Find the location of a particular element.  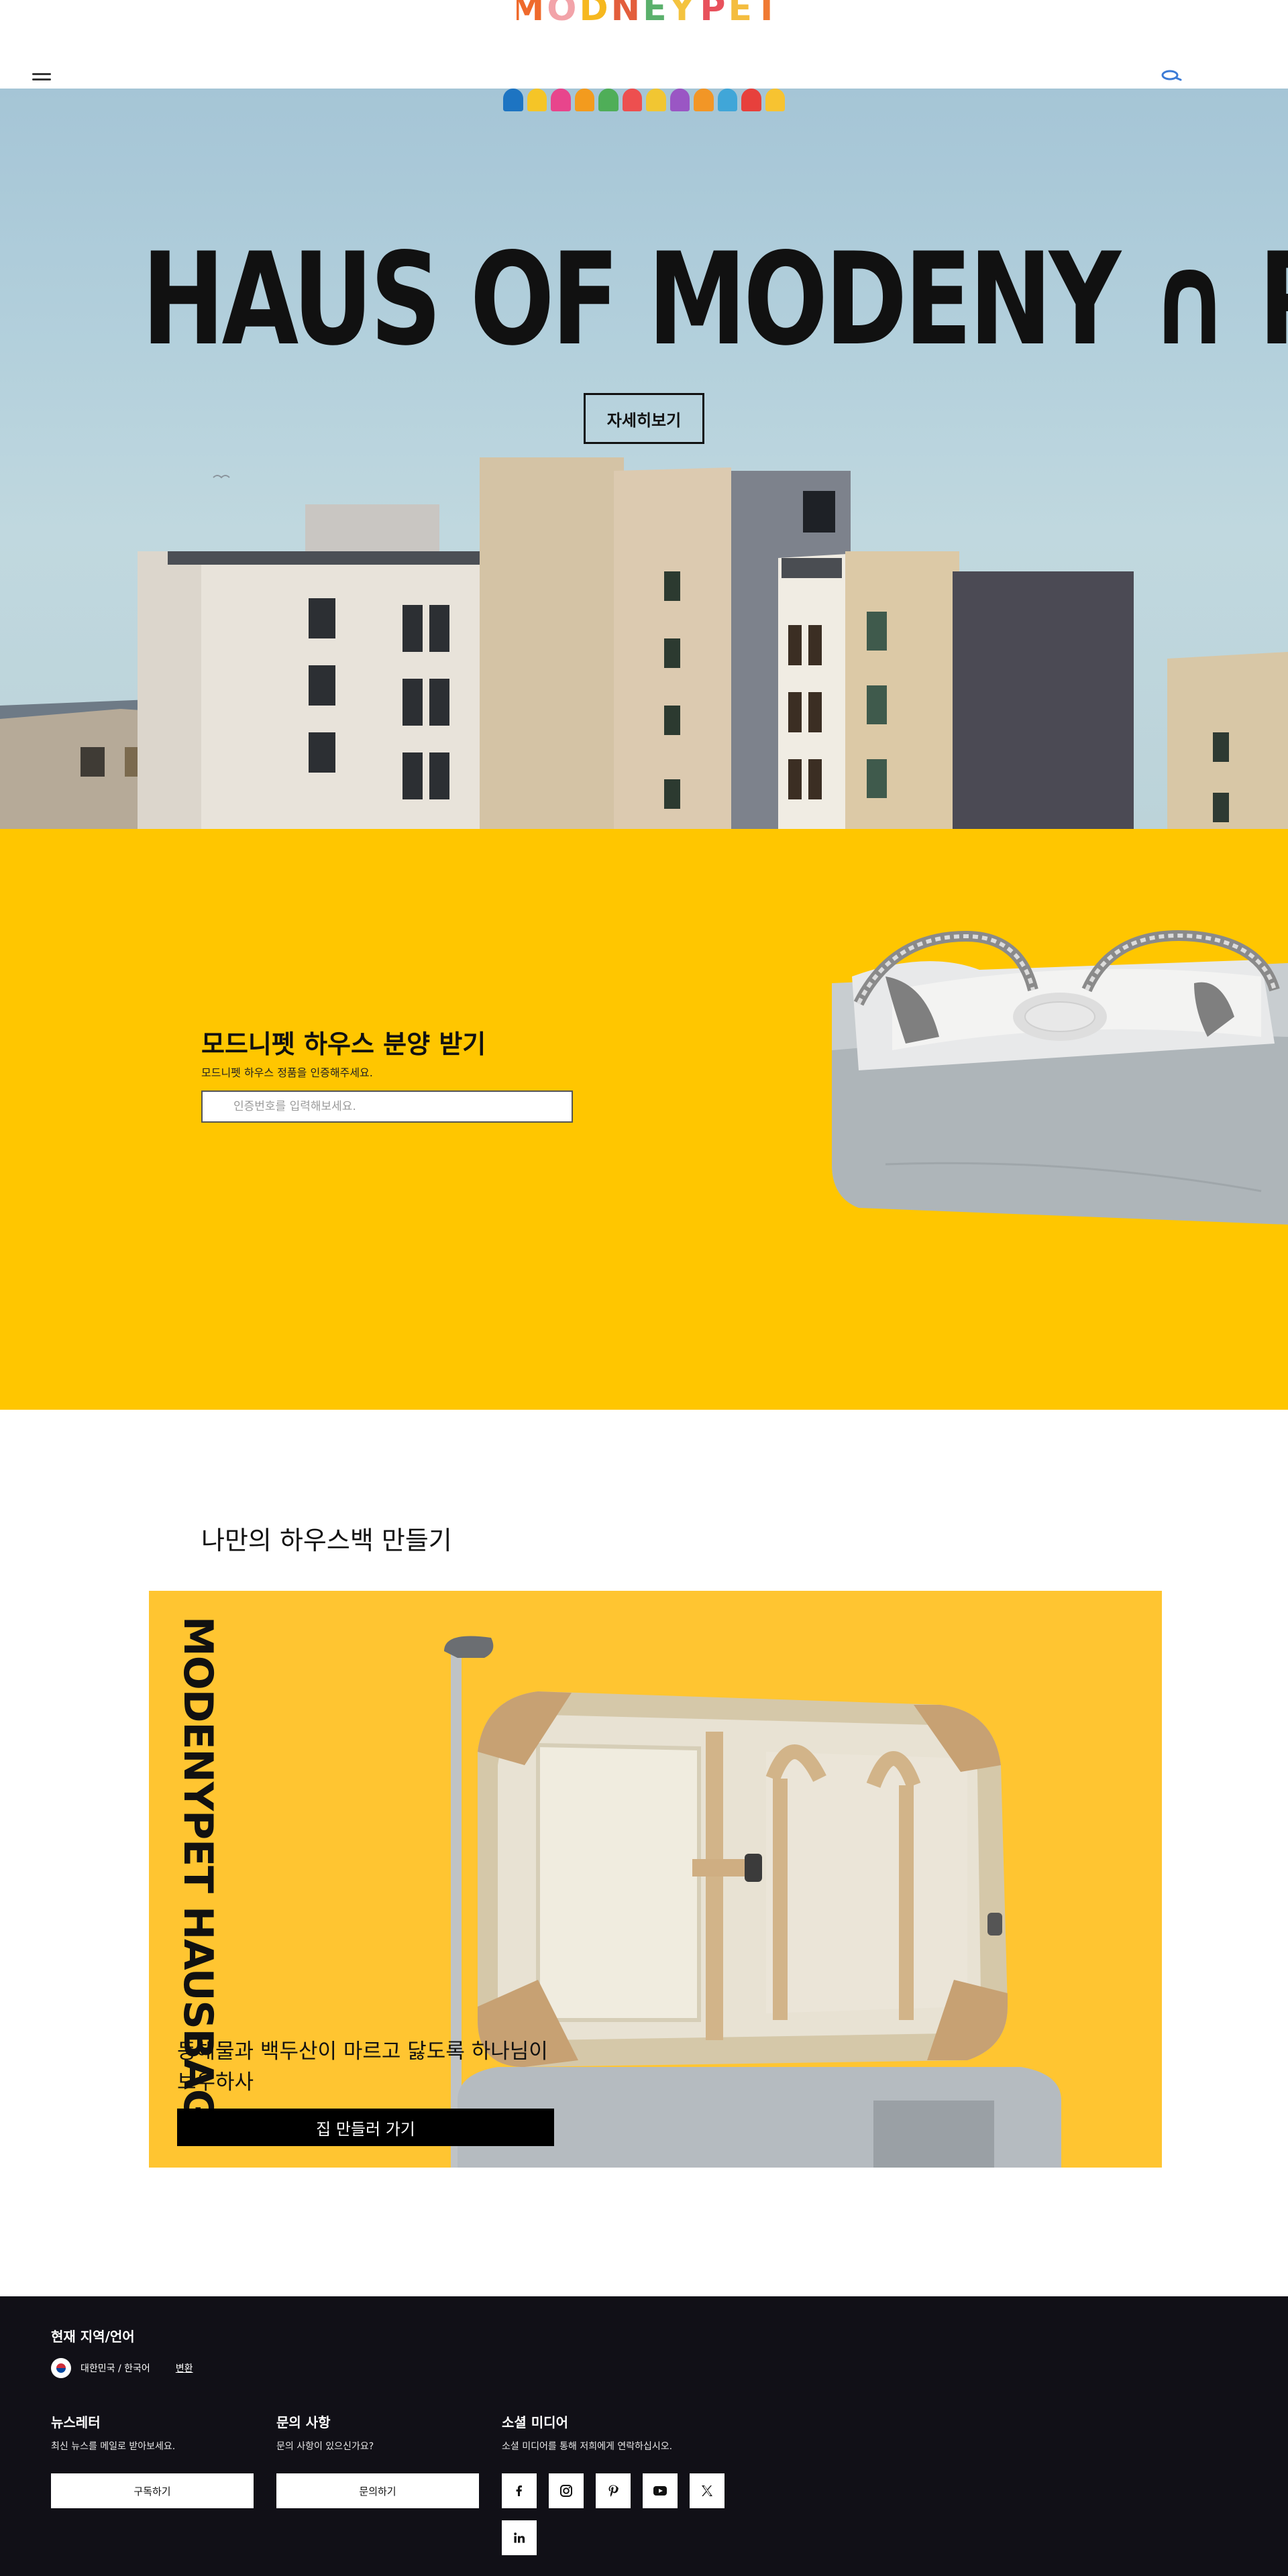

inquiry-column: 문의 사항 문의 사항이 있으신가요? is located at coordinates (325, 2432).